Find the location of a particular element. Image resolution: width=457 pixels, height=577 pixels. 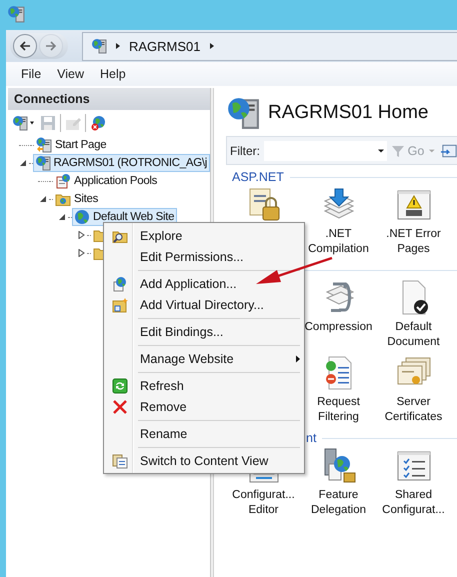

group-header: ASP.NET is located at coordinates (258, 177).